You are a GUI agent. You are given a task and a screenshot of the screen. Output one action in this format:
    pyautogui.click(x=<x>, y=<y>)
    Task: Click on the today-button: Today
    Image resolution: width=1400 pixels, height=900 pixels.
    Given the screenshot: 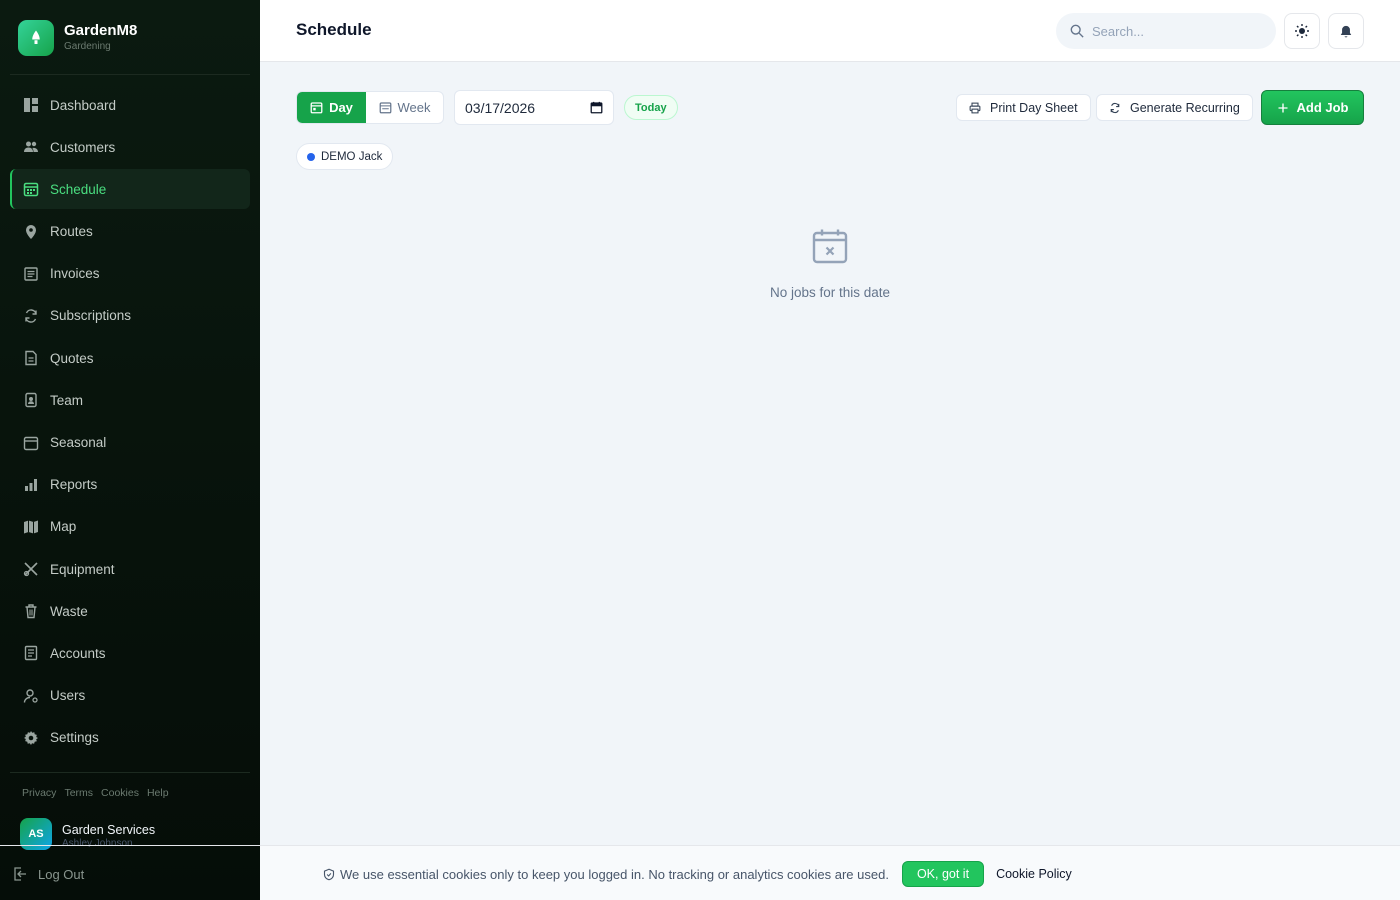 What is the action you would take?
    pyautogui.click(x=651, y=107)
    